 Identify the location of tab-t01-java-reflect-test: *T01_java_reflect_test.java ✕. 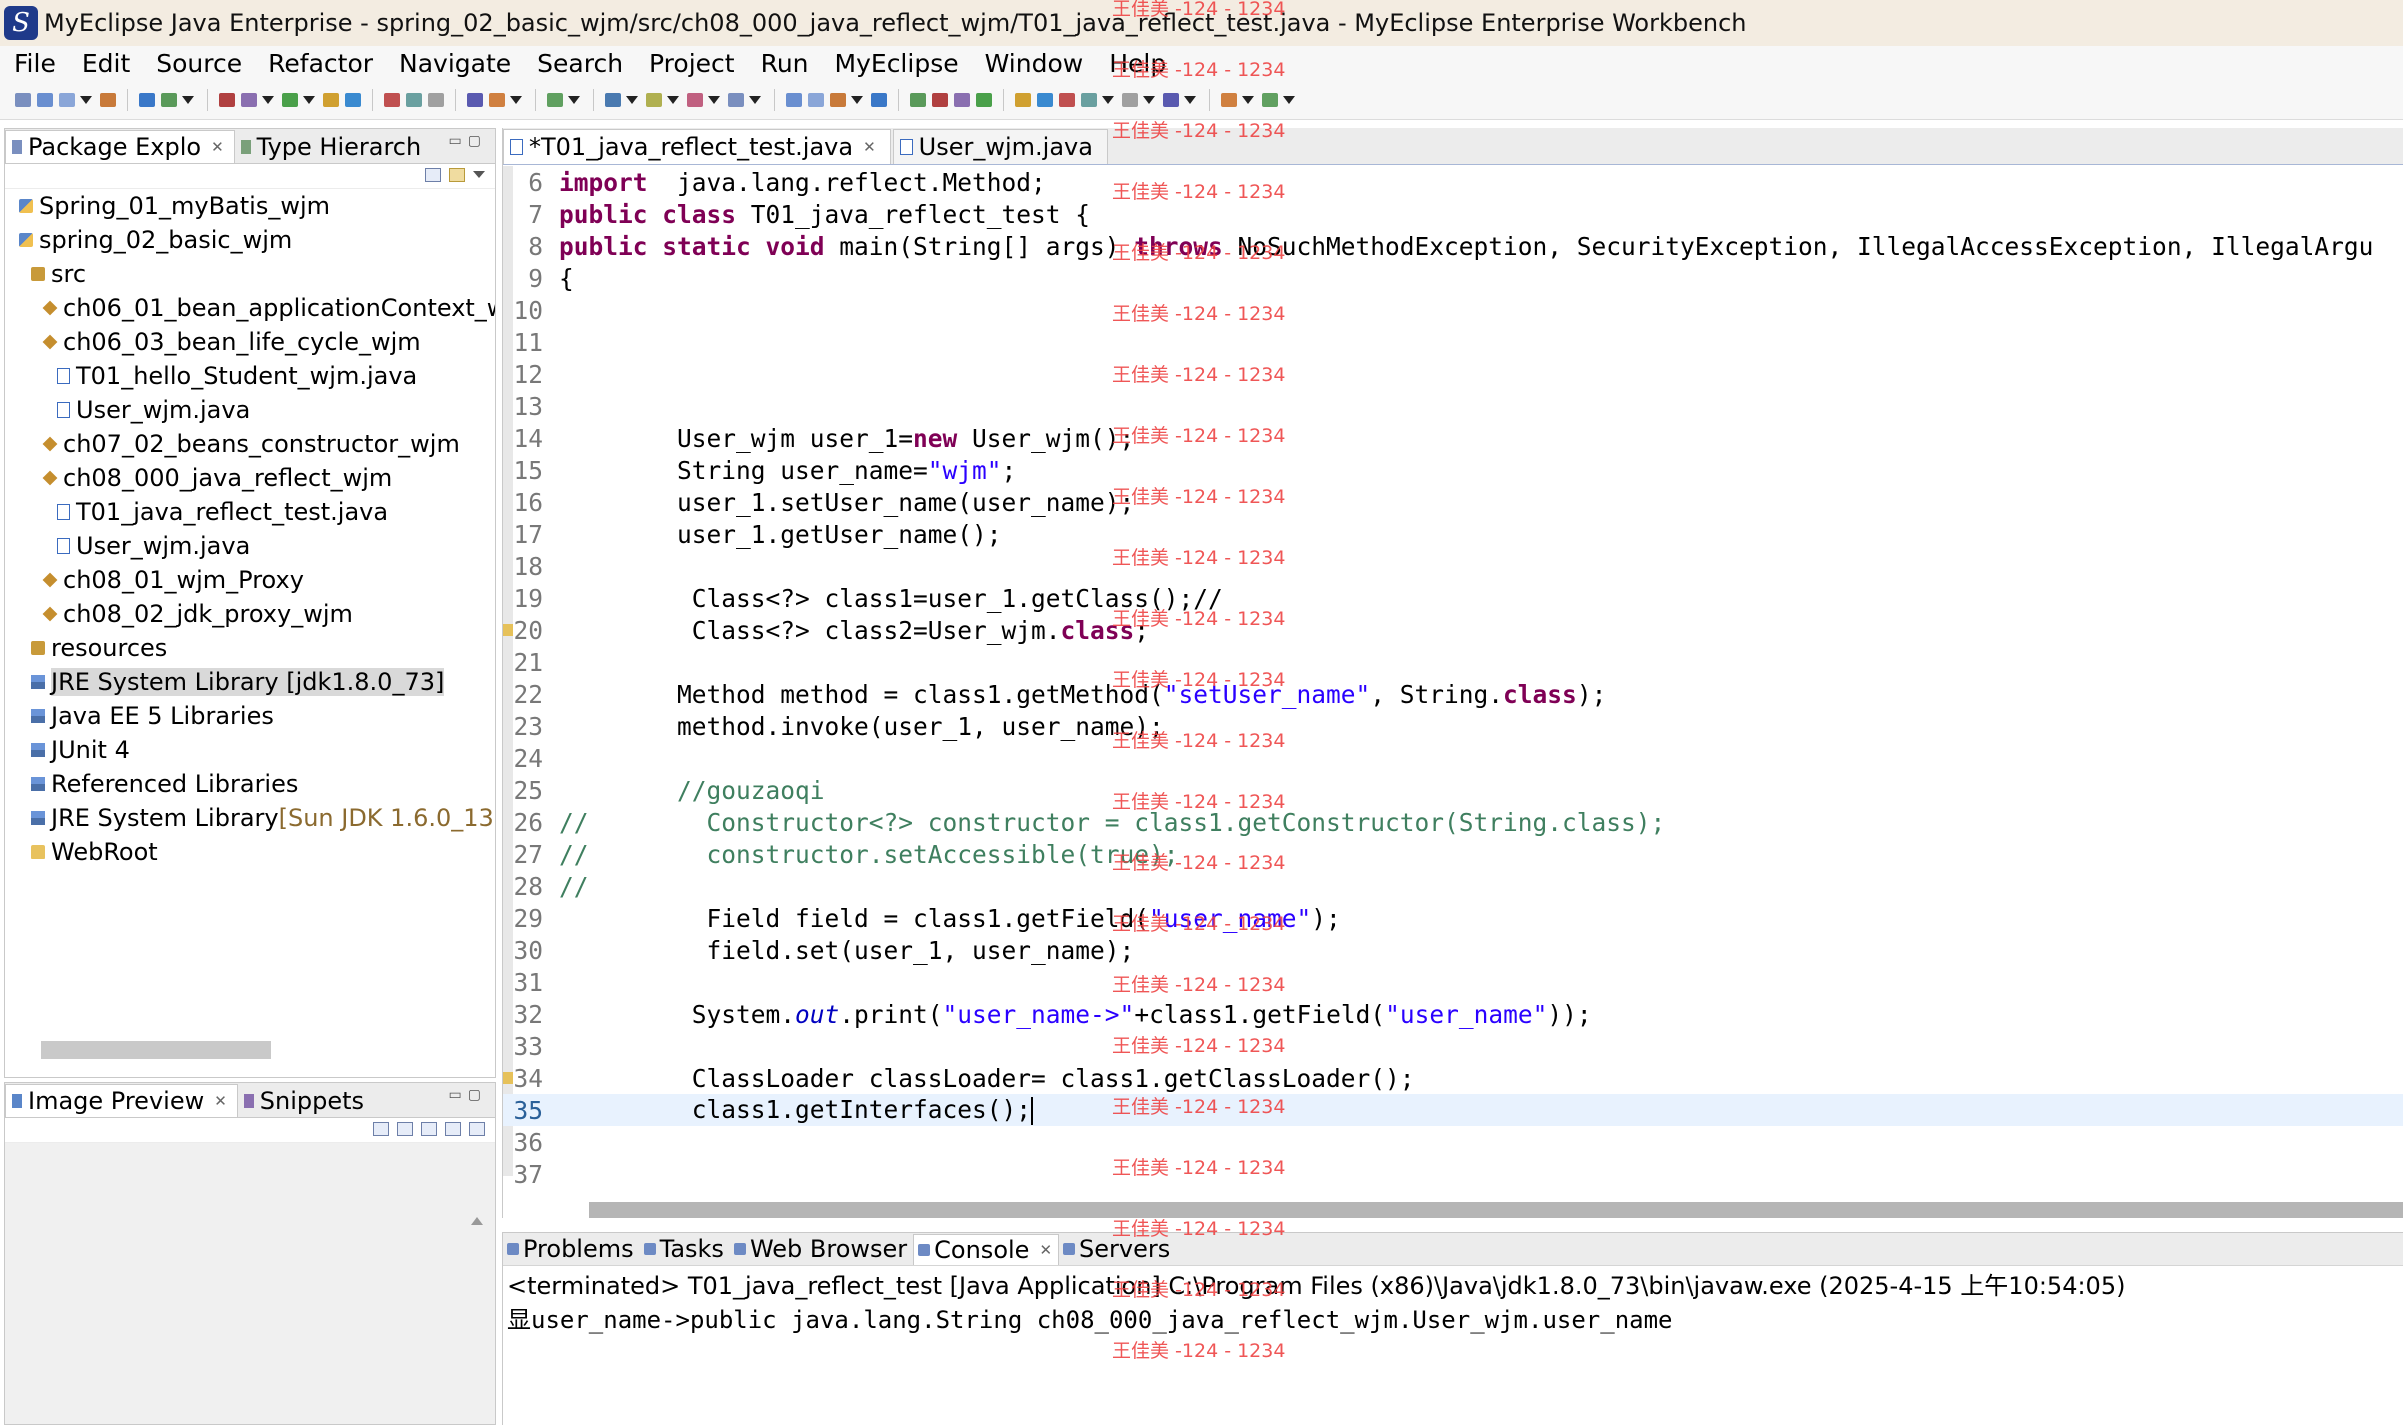
(697, 146).